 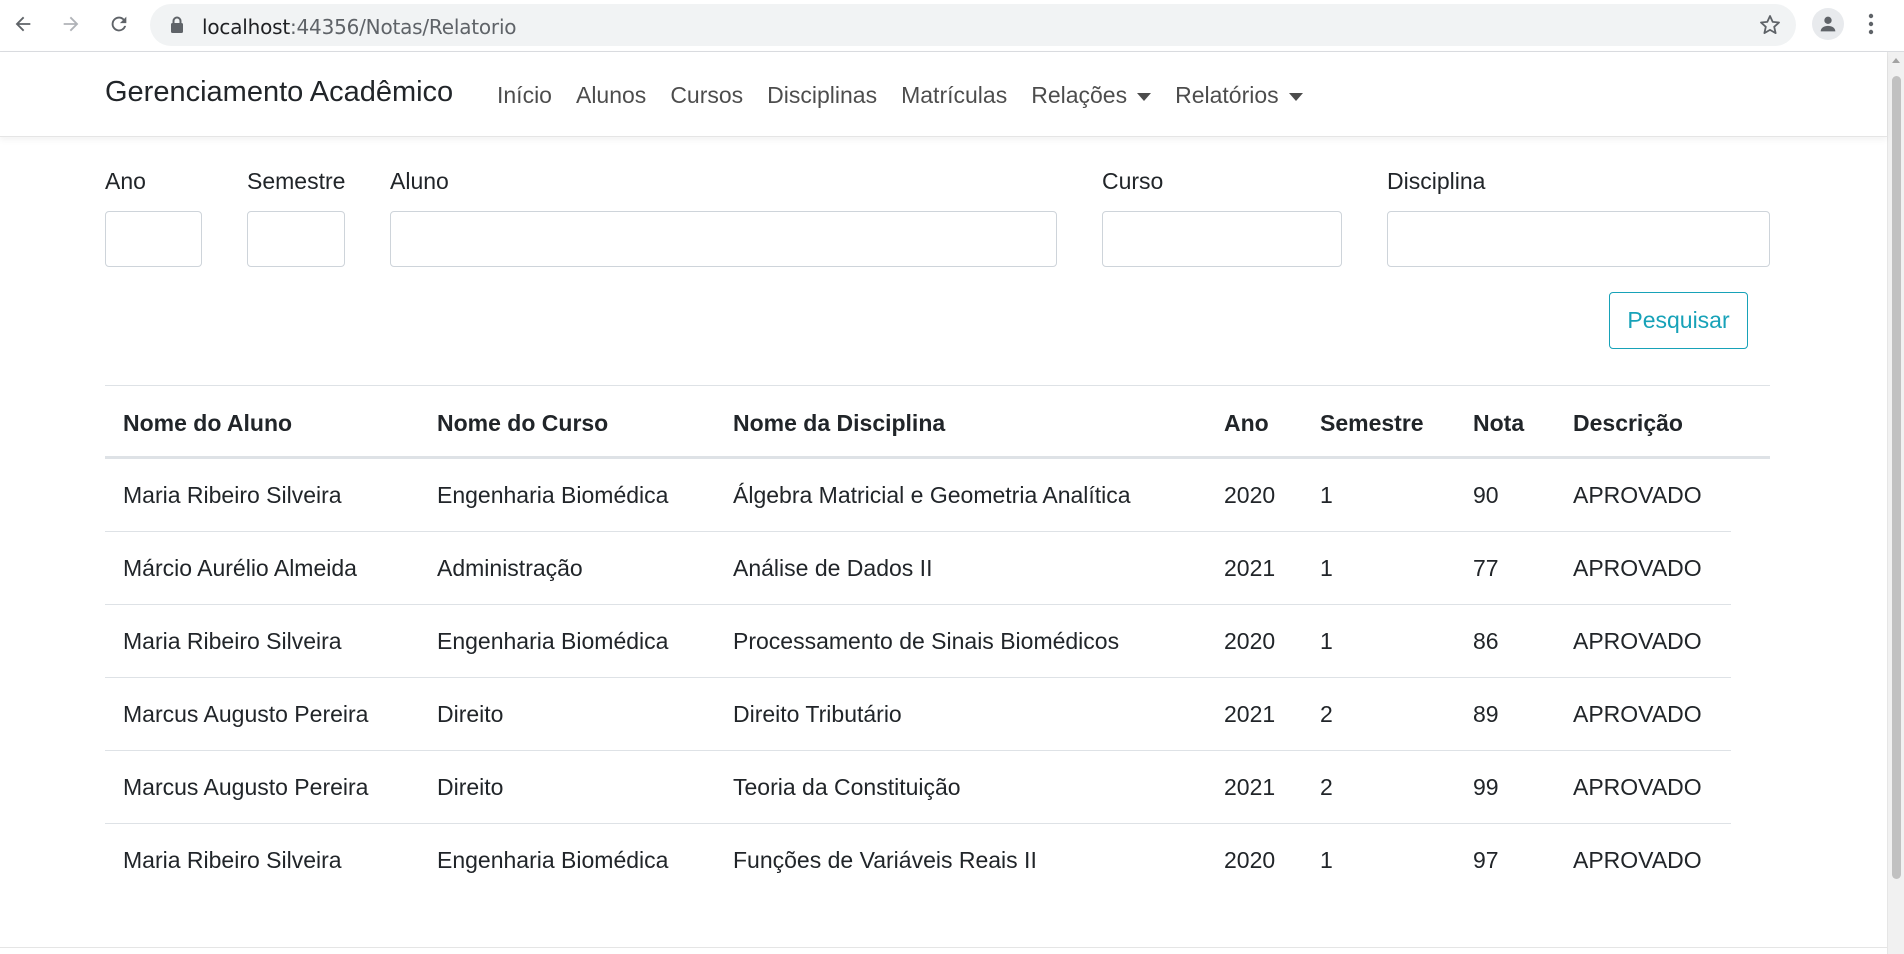 What do you see at coordinates (973, 25) in the screenshot?
I see `address-bar: localhost:44356/Notas/Relatorio` at bounding box center [973, 25].